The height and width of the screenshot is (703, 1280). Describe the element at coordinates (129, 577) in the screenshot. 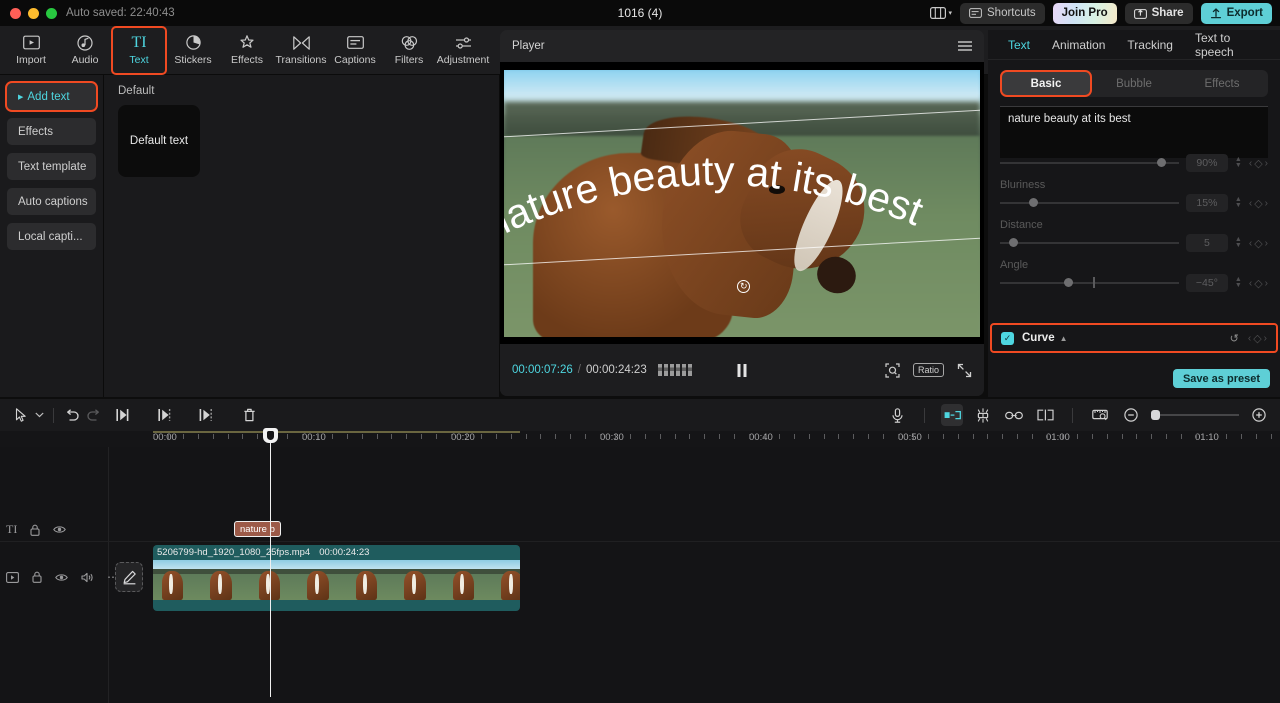

I see `edit-pencil-icon` at that location.